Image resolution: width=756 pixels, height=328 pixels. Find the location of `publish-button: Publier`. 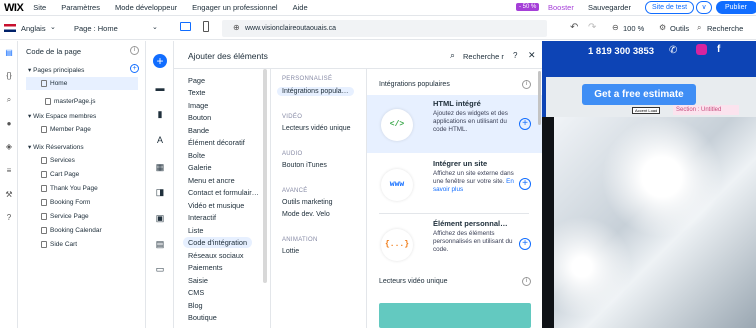

publish-button: Publier is located at coordinates (736, 7).